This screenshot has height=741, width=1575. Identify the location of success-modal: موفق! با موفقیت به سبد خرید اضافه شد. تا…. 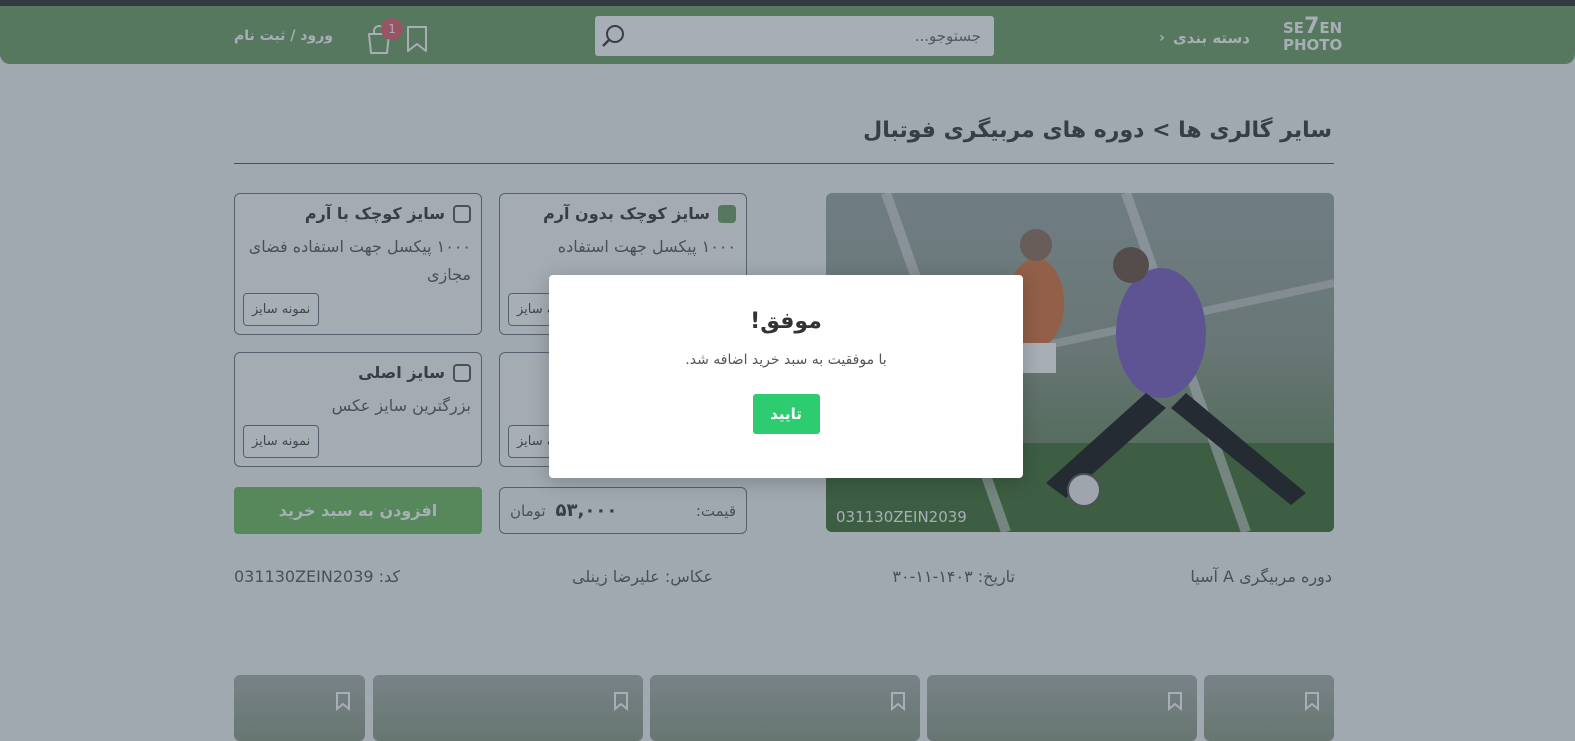
(786, 376).